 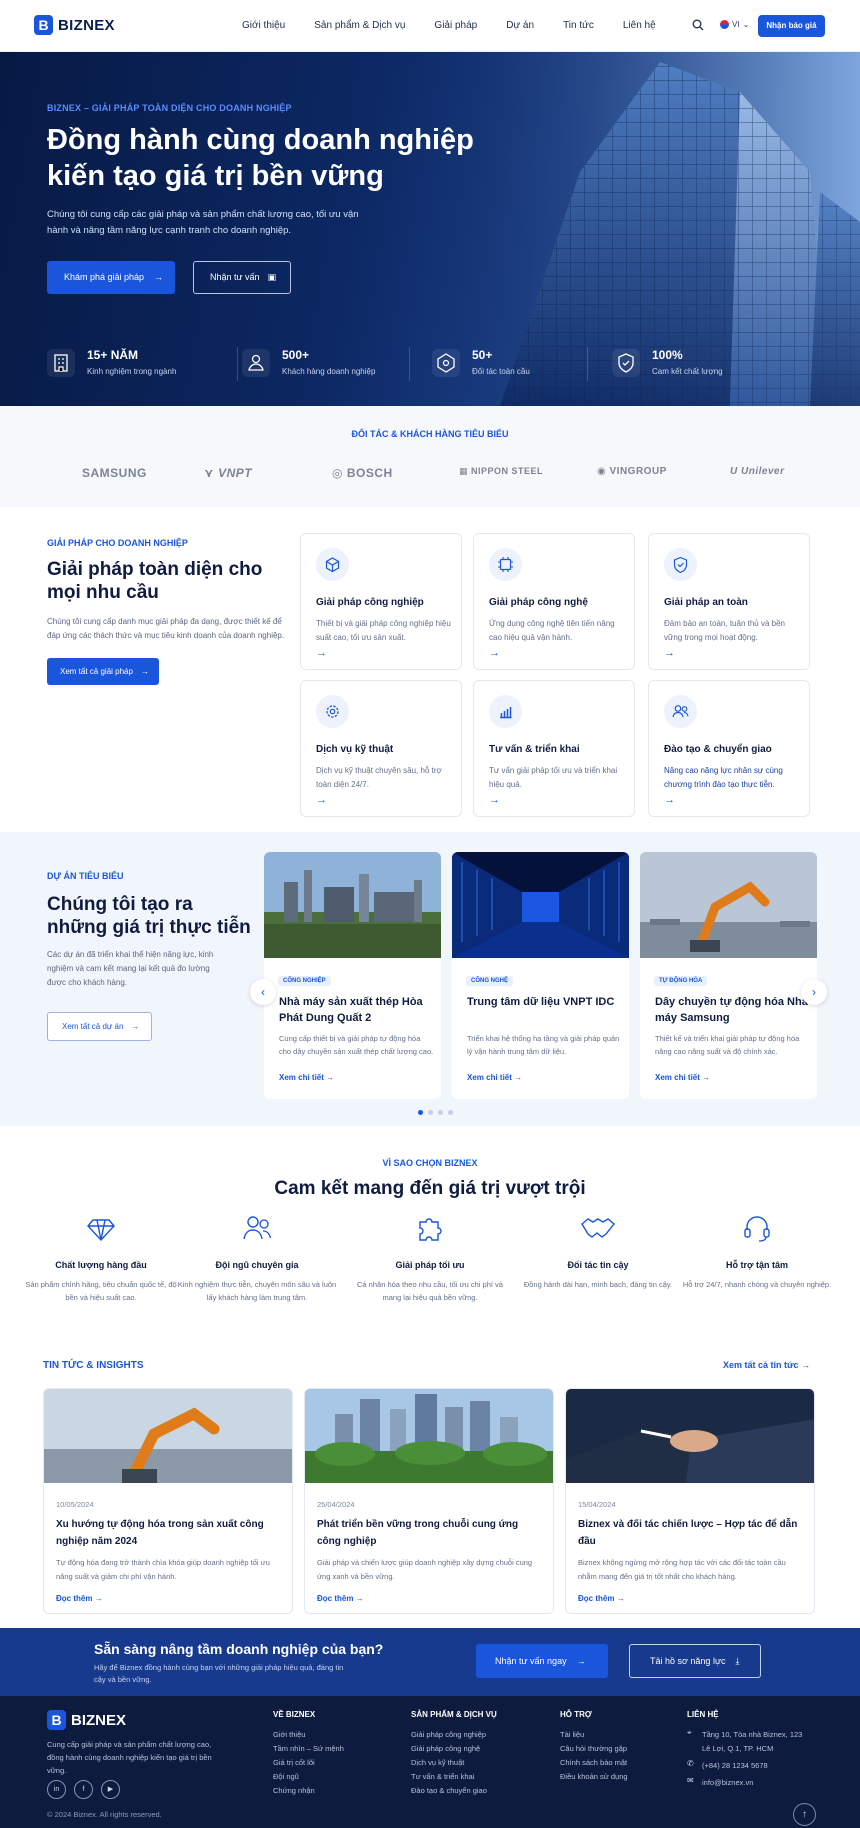 I want to click on footer-link: Giới thiệu, so click(x=308, y=1735).